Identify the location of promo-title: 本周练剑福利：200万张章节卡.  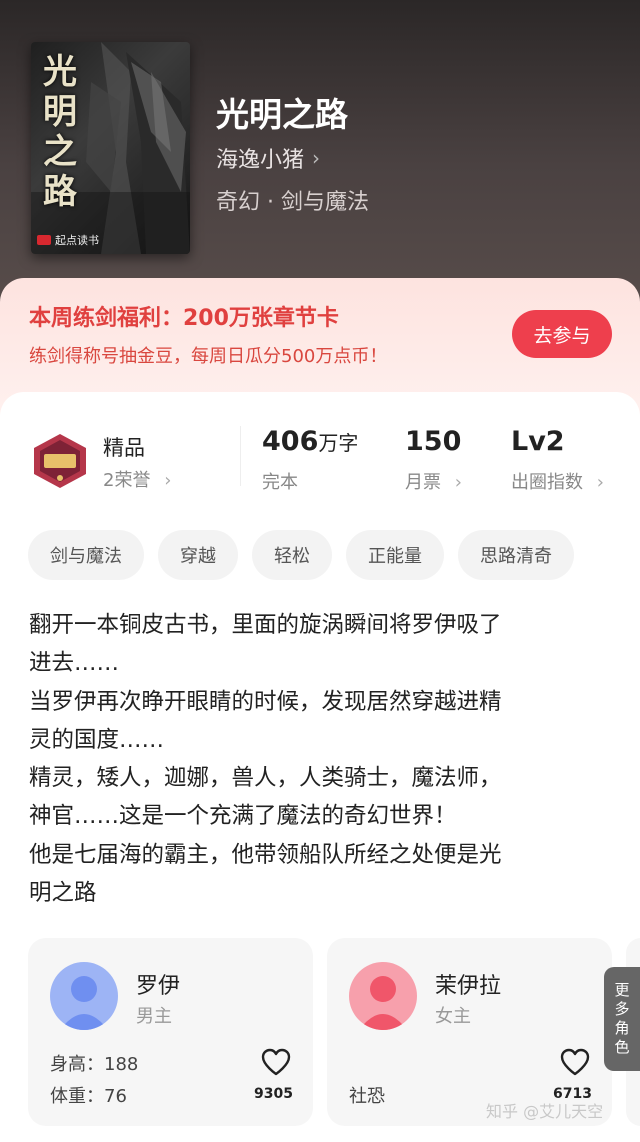
(184, 318).